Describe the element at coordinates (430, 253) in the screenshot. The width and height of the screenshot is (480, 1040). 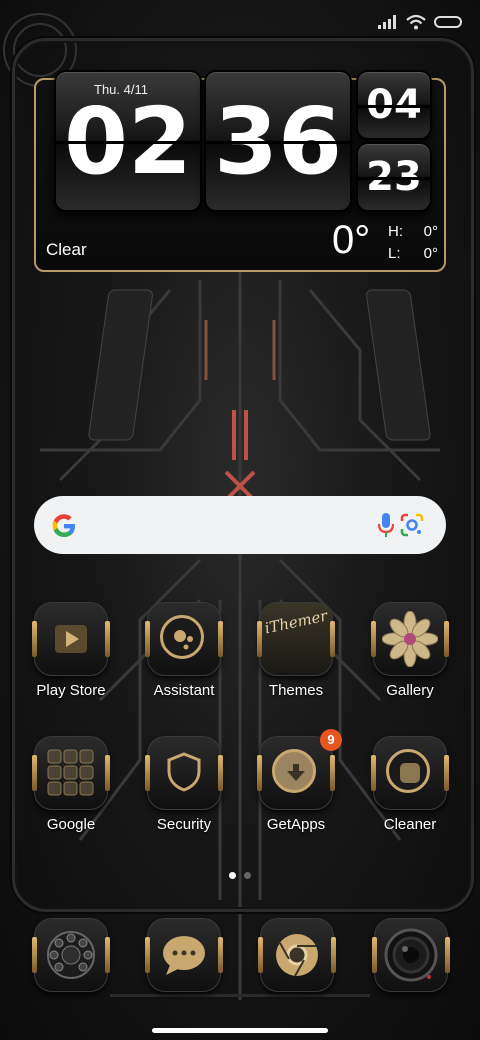
I see `low-value: 0°` at that location.